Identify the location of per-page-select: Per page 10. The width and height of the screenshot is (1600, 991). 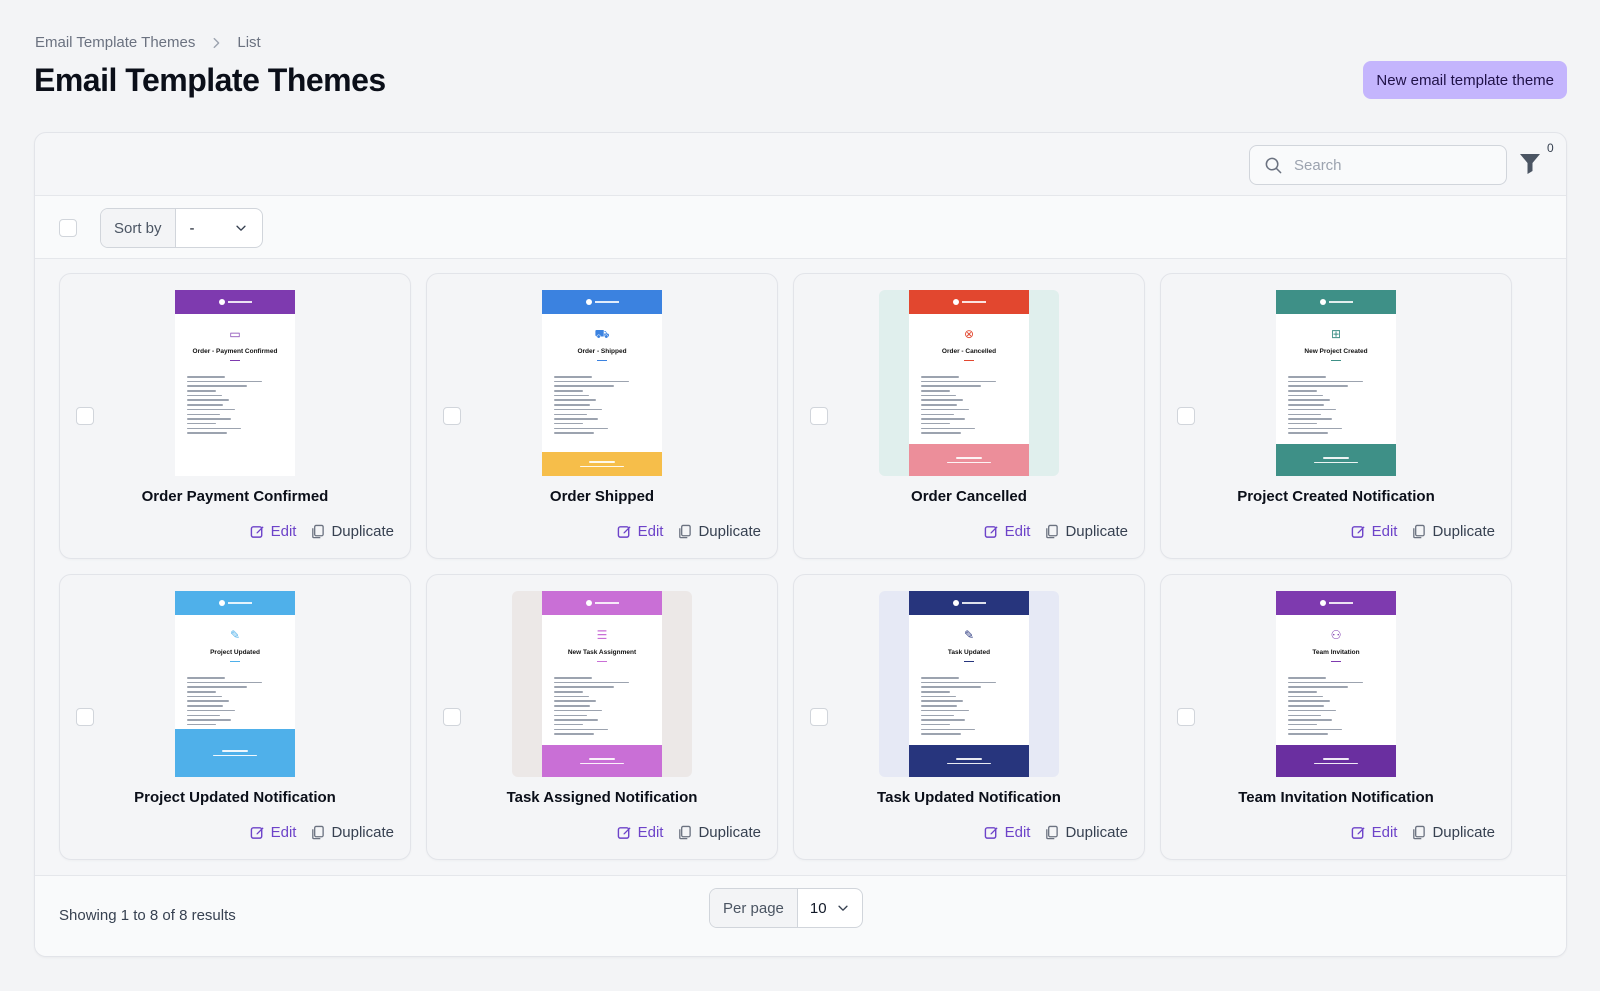
(786, 908).